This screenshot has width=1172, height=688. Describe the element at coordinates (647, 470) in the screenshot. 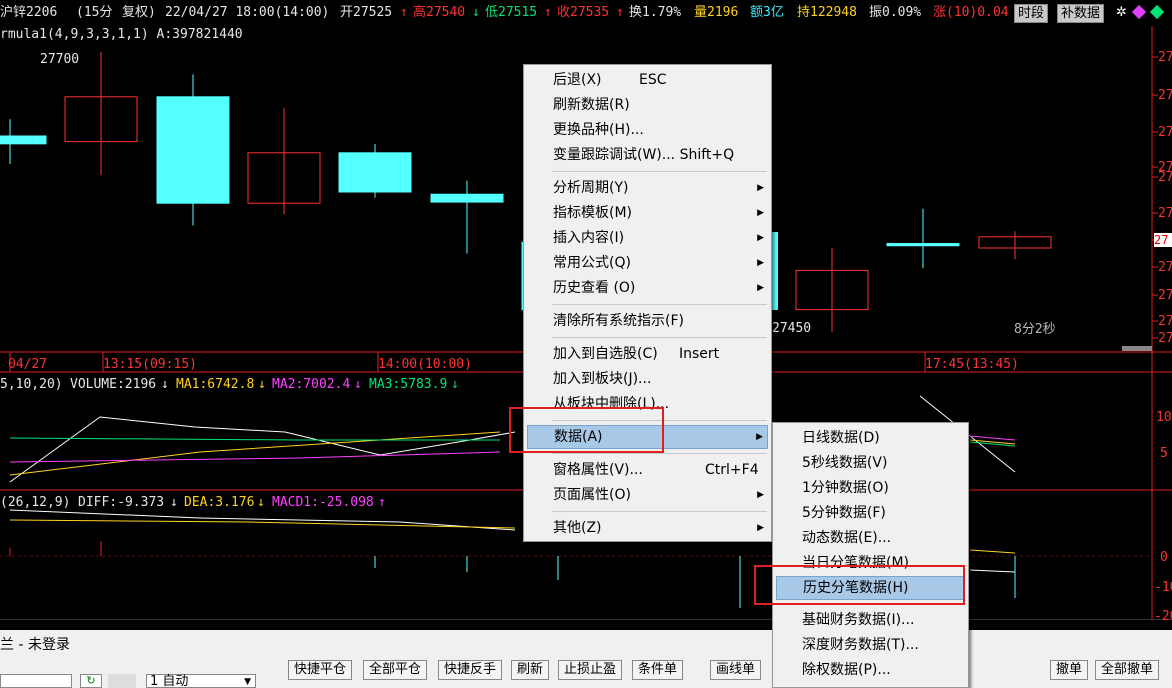

I see `menu-item-pane-props: 窗格属性(V)... Ctrl+F4` at that location.